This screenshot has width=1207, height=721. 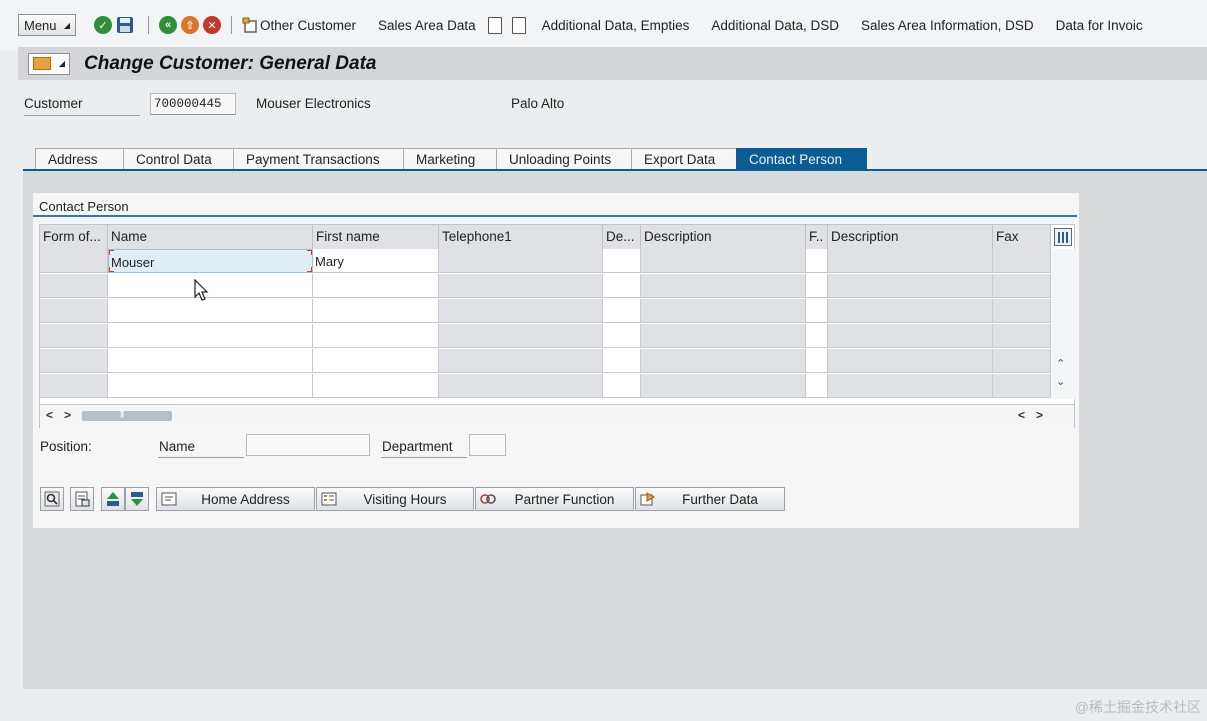 What do you see at coordinates (723, 237) in the screenshot?
I see `column-header-description: Description` at bounding box center [723, 237].